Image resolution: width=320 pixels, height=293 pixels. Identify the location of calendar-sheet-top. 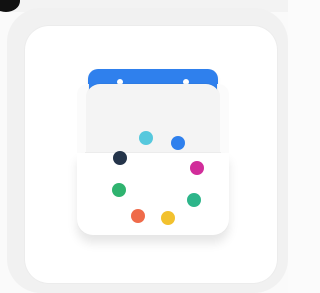
(153, 119).